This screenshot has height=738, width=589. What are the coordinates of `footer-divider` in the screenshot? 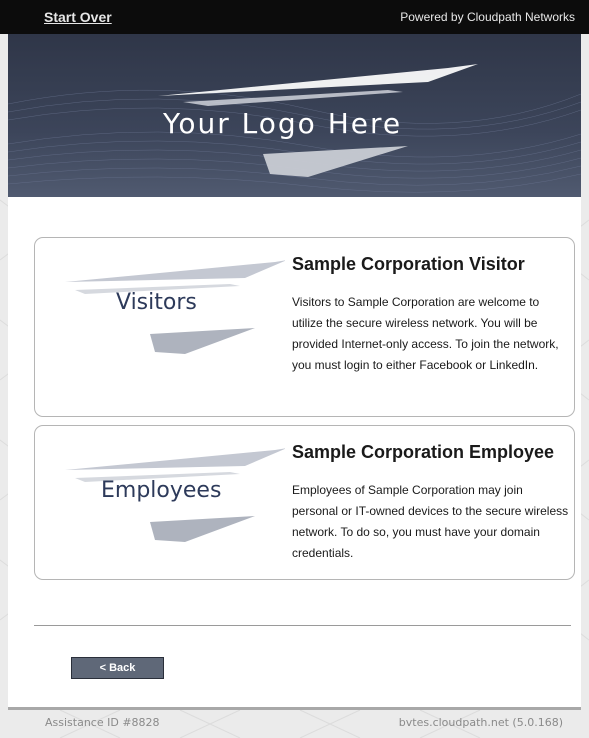 It's located at (294, 708).